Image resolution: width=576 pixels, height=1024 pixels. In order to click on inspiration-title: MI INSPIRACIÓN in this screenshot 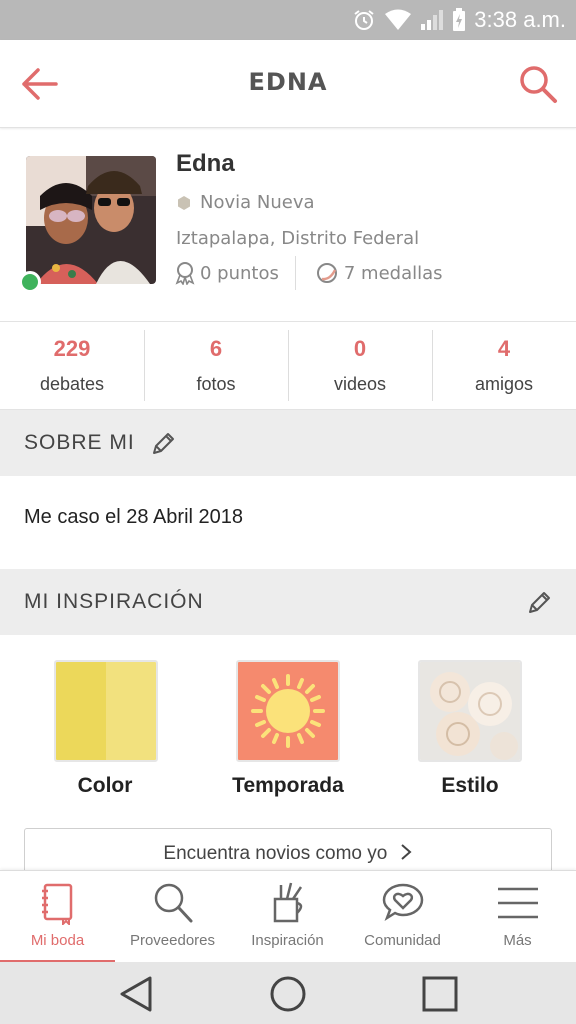, I will do `click(114, 601)`.